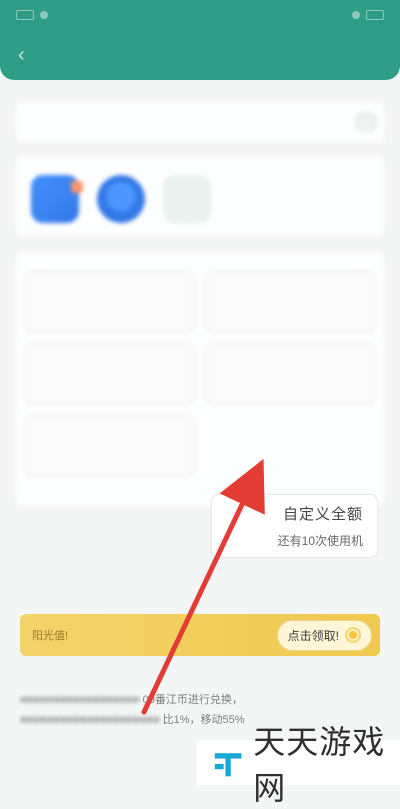 This screenshot has height=809, width=400. I want to click on custom-amount-title: 自定义全额, so click(322, 514).